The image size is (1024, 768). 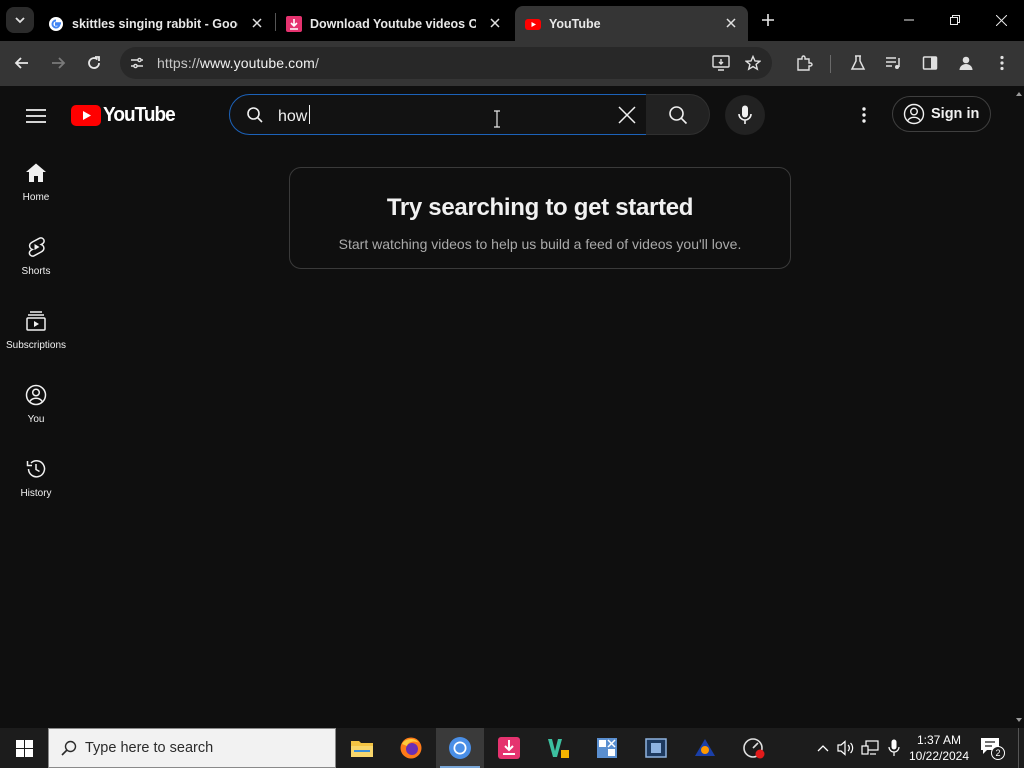 I want to click on search-icon, so click(x=677, y=114).